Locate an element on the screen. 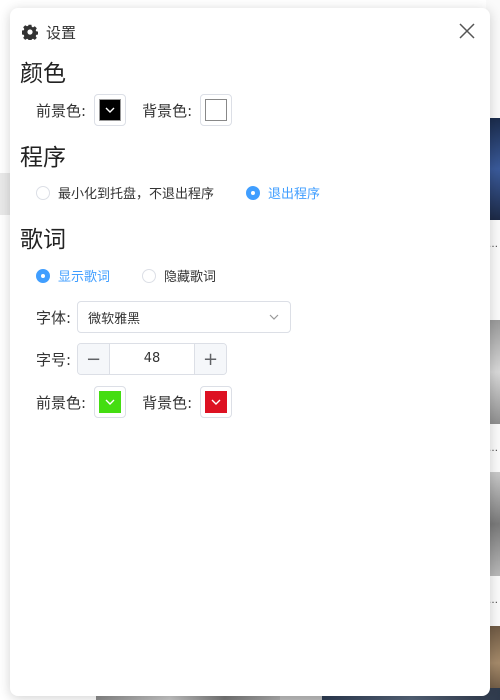 This screenshot has width=500, height=700. lyrics-foreground-color-label: 前景色: is located at coordinates (61, 402).